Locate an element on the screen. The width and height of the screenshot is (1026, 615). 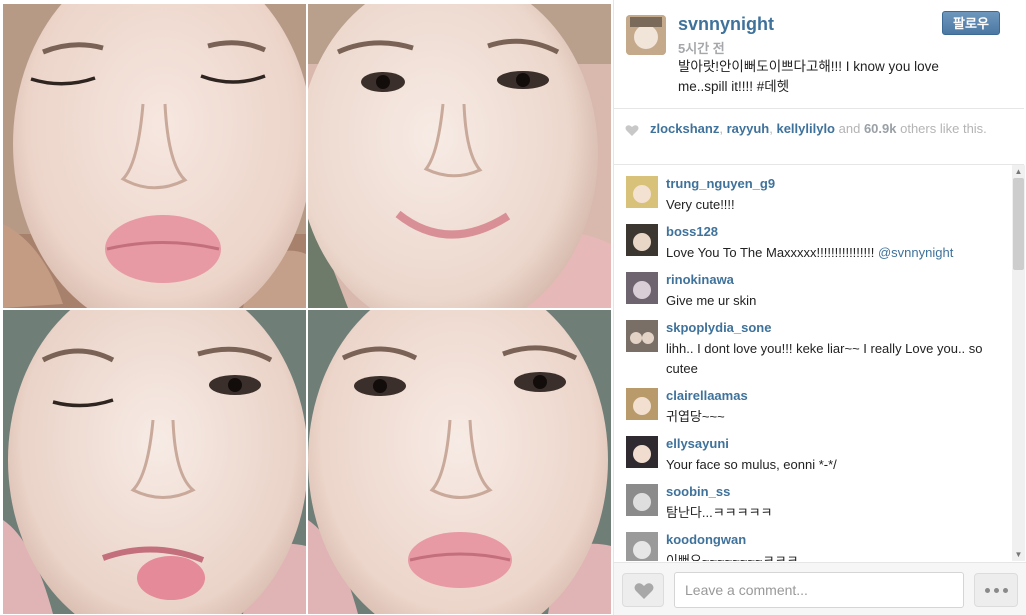
commenter-username: koodongwan is located at coordinates (706, 539).